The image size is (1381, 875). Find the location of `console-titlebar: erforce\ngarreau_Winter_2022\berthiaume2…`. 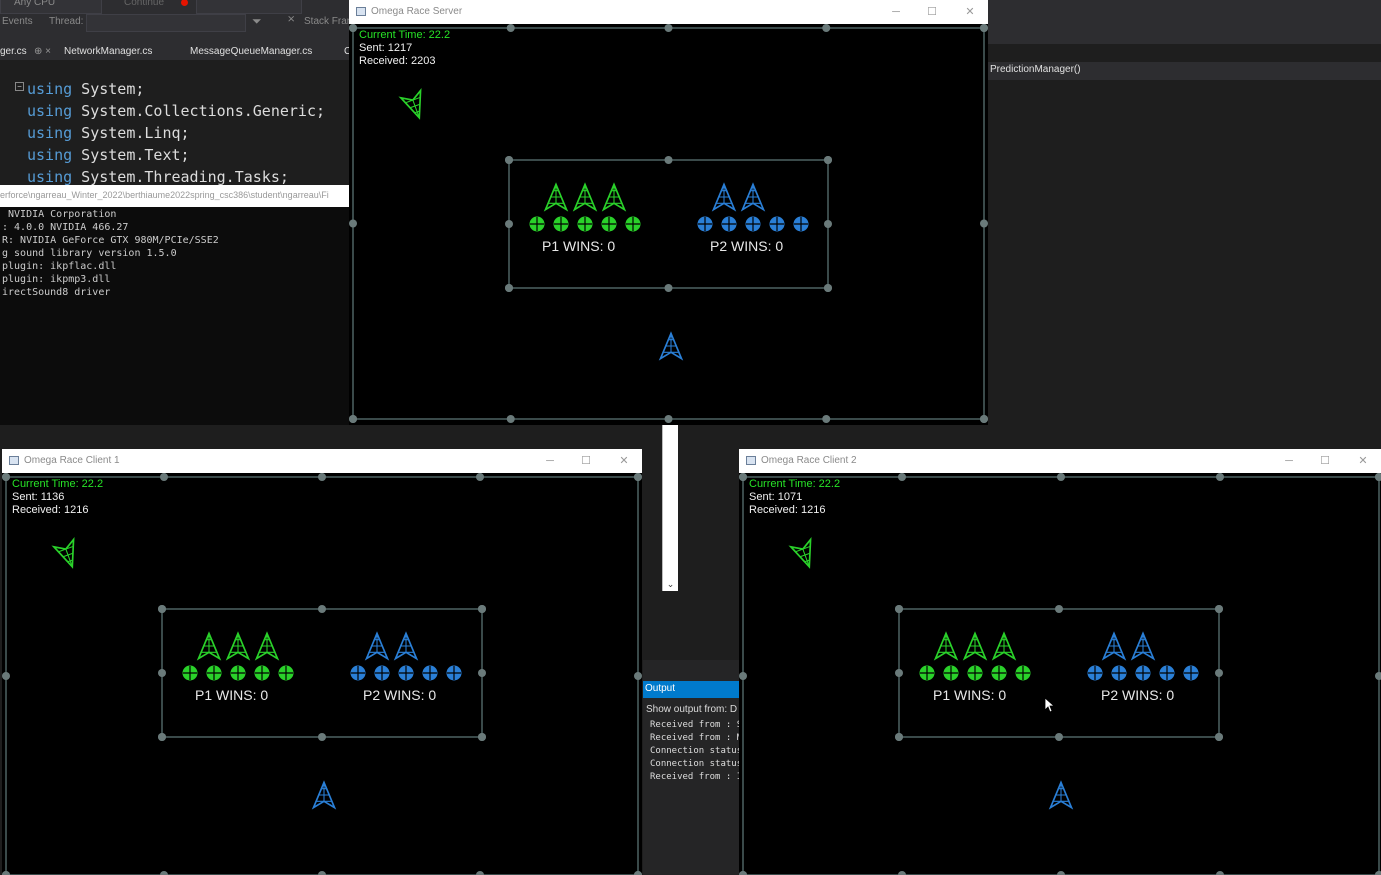

console-titlebar: erforce\ngarreau_Winter_2022\berthiaume2… is located at coordinates (174, 196).